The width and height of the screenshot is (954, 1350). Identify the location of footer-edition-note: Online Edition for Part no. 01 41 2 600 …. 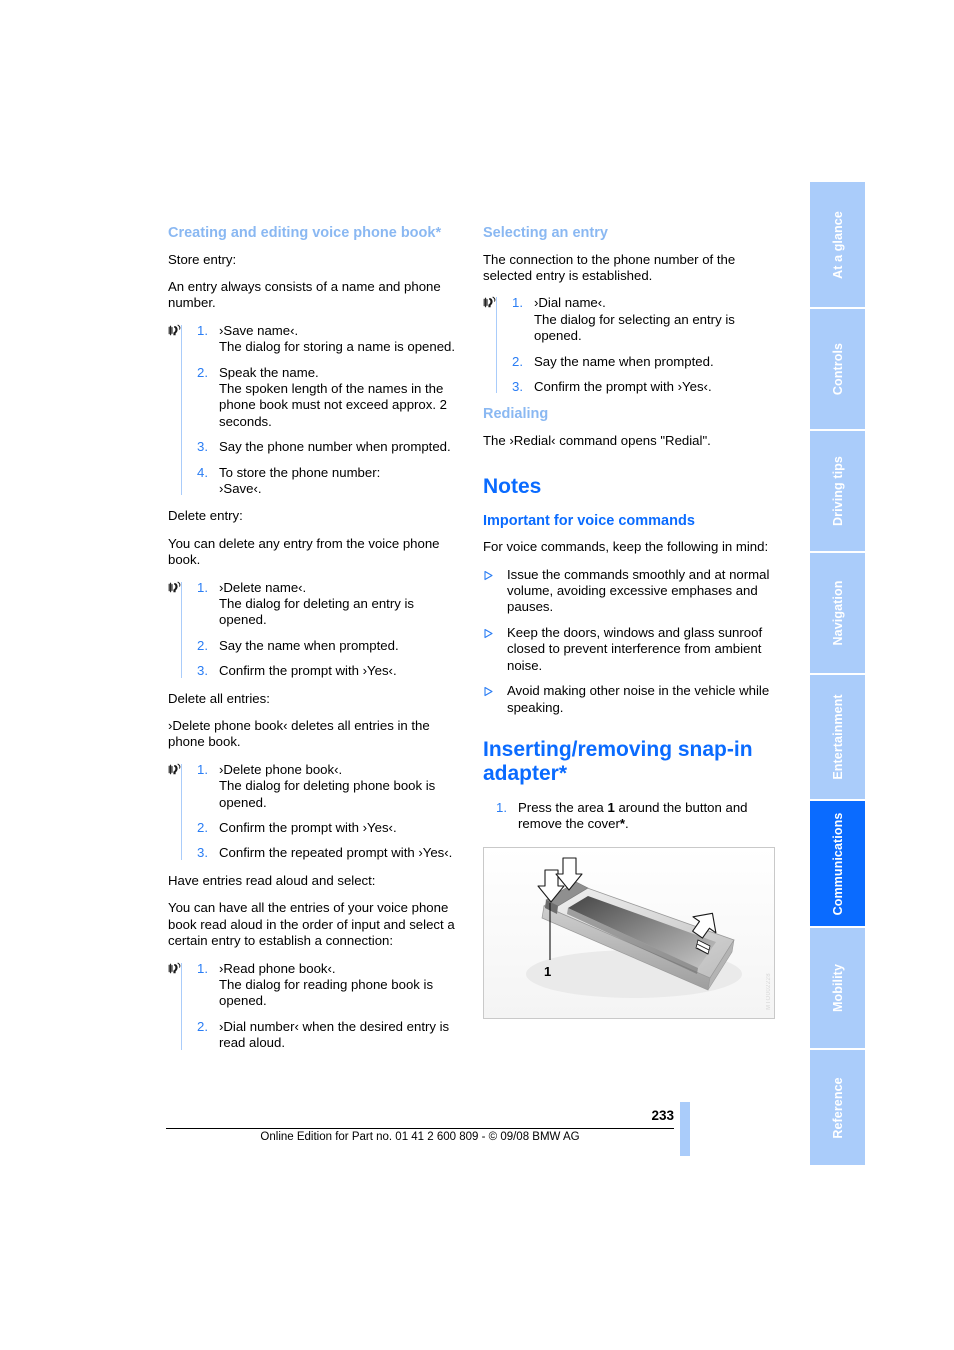
(420, 1137).